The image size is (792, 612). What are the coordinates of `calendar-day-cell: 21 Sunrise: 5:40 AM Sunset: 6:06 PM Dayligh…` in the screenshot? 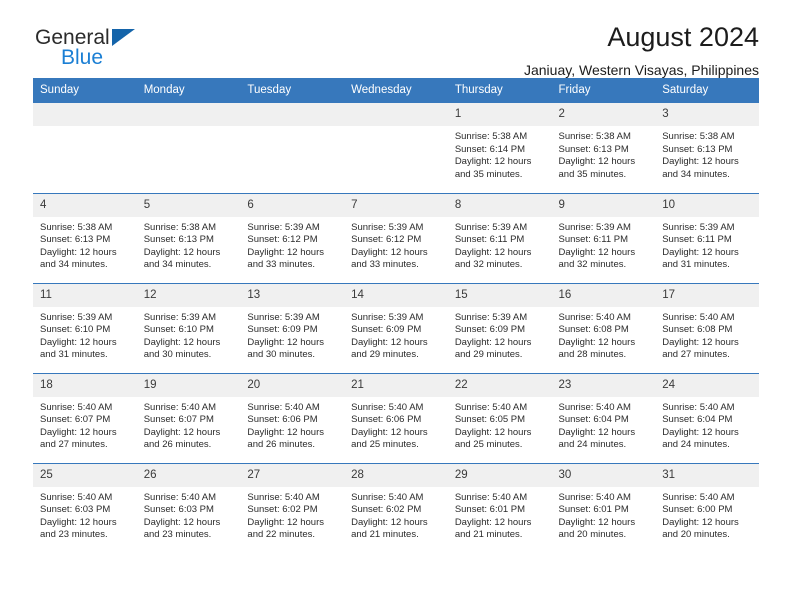 It's located at (396, 417).